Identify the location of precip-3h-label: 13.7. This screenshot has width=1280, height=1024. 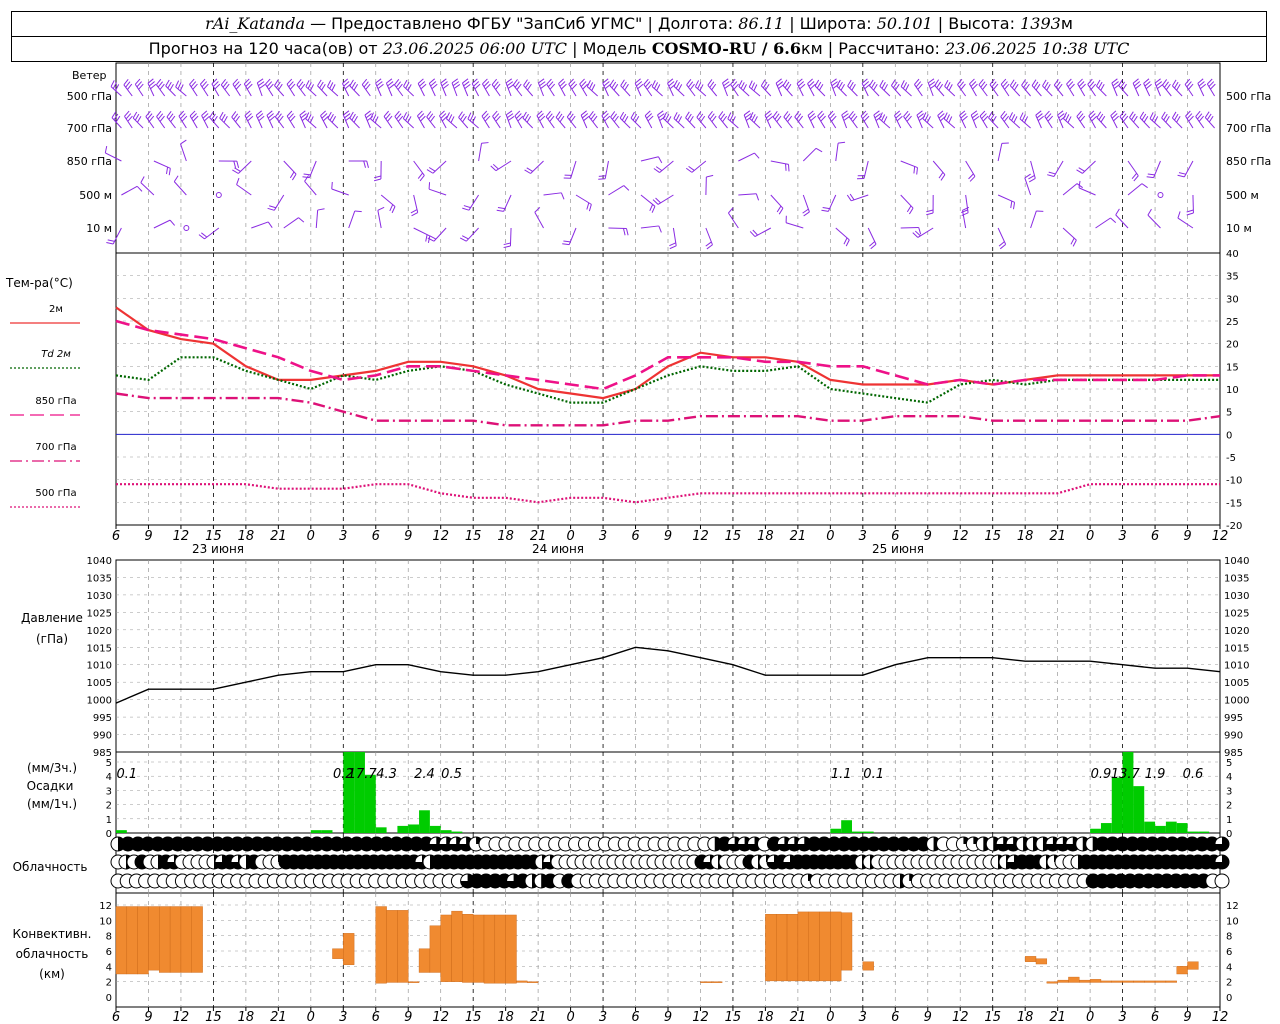
(1126, 774).